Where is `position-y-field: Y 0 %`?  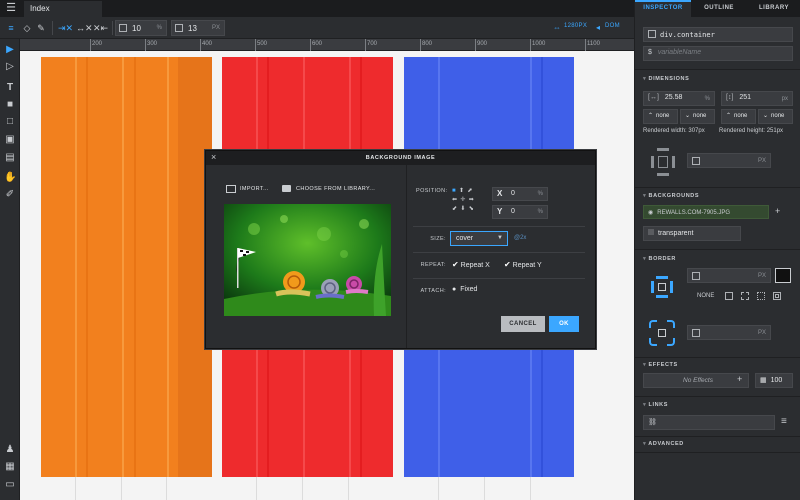 position-y-field: Y 0 % is located at coordinates (520, 212).